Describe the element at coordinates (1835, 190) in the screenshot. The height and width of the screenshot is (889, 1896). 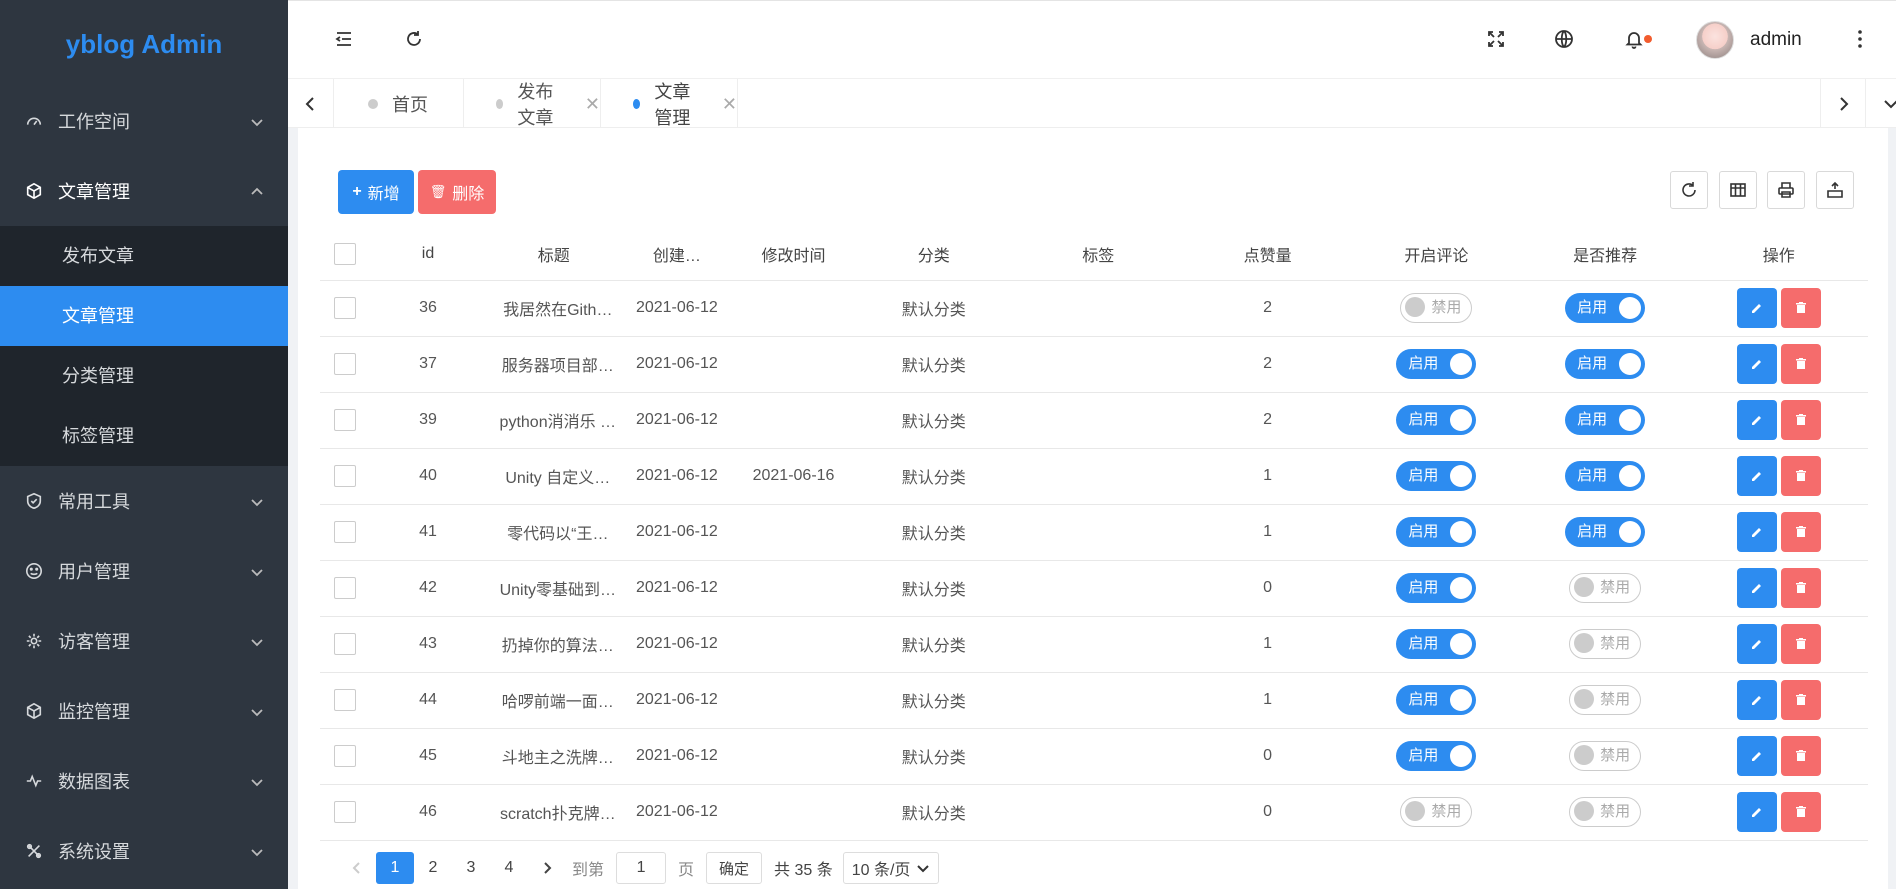
I see `export-icon` at that location.